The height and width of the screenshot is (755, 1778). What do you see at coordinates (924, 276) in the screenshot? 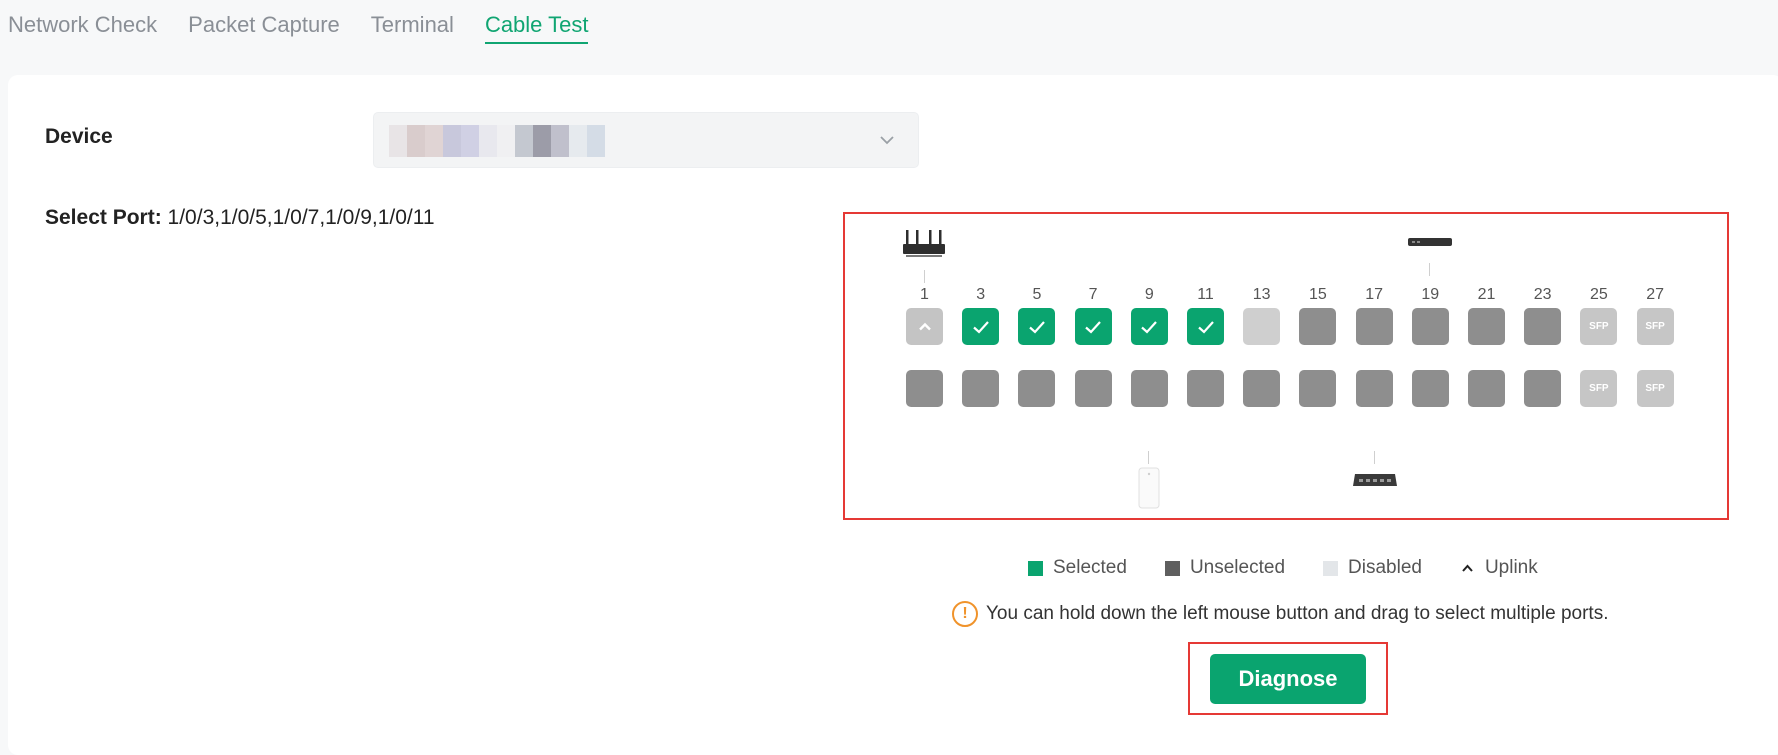
I see `port-1-link` at bounding box center [924, 276].